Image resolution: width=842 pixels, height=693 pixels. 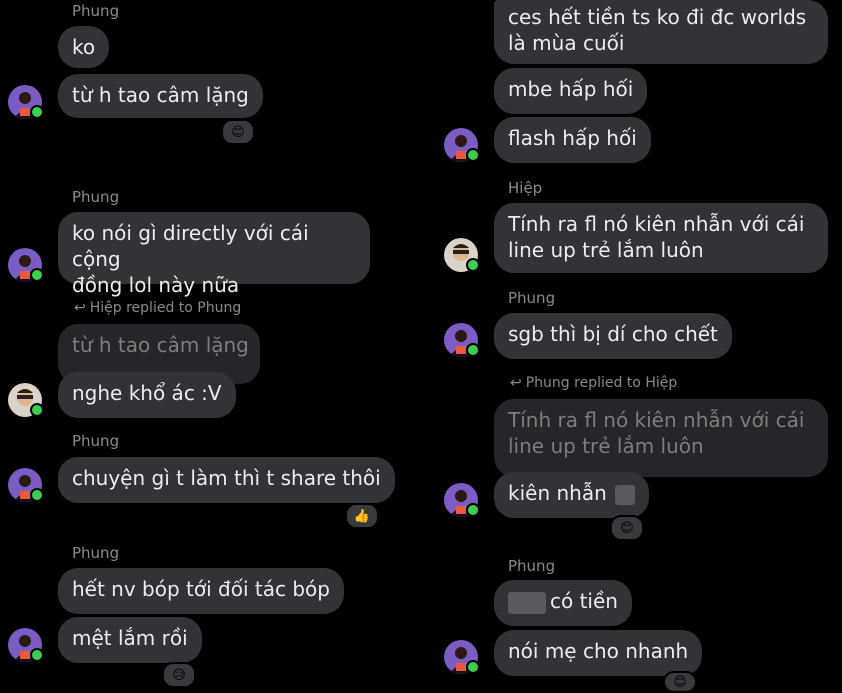 What do you see at coordinates (572, 140) in the screenshot?
I see `message-bubble: flash hấp hối` at bounding box center [572, 140].